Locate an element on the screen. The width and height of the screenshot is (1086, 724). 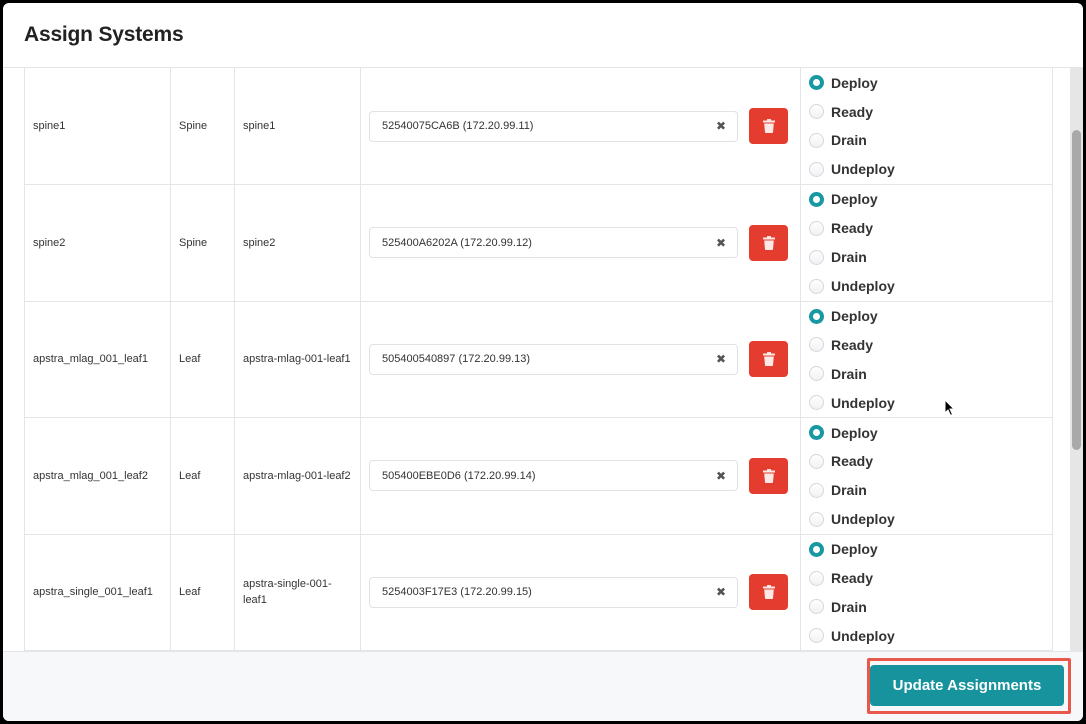
system-cell: 505400540897 (172.20.99.13) ✖ is located at coordinates (580, 359).